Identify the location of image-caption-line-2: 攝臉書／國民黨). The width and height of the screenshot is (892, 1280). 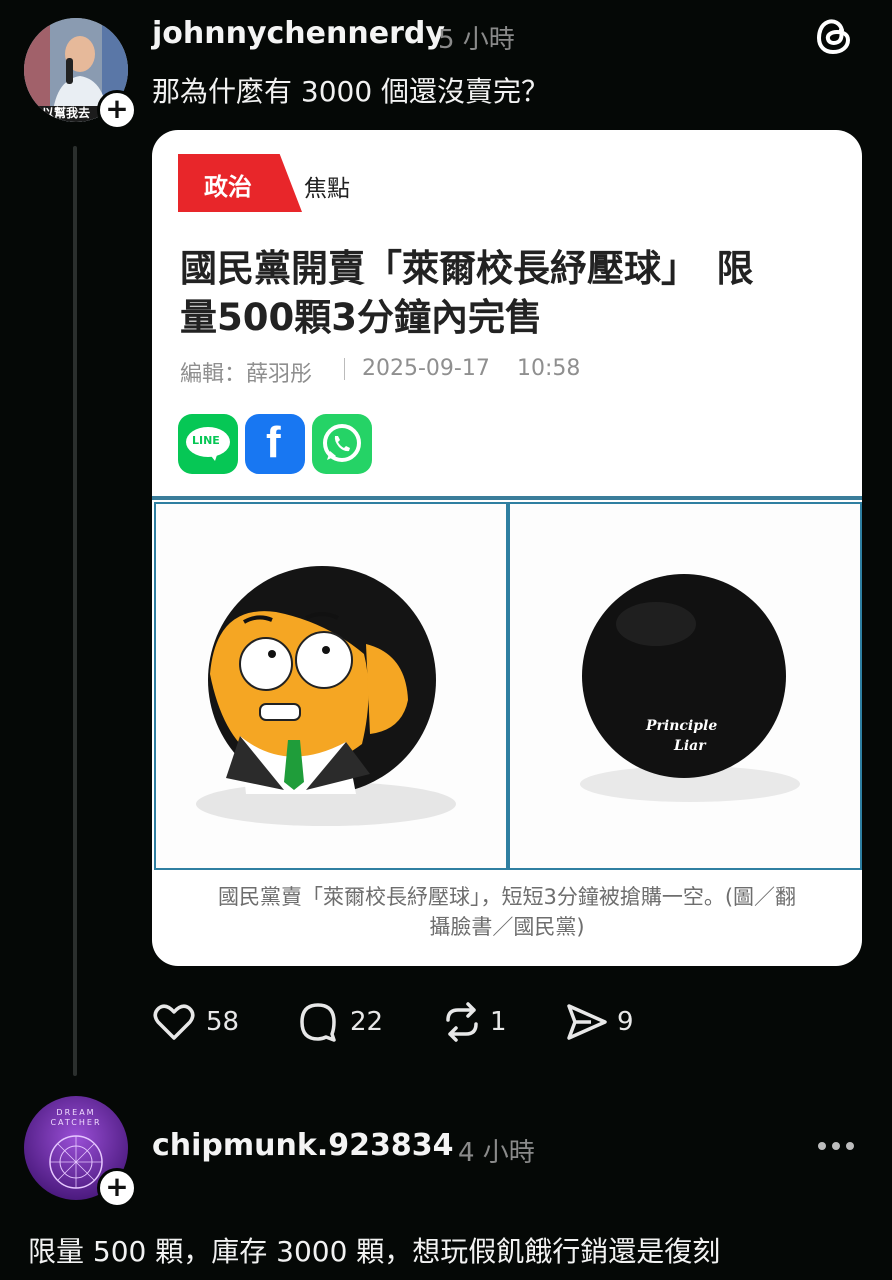
(507, 927).